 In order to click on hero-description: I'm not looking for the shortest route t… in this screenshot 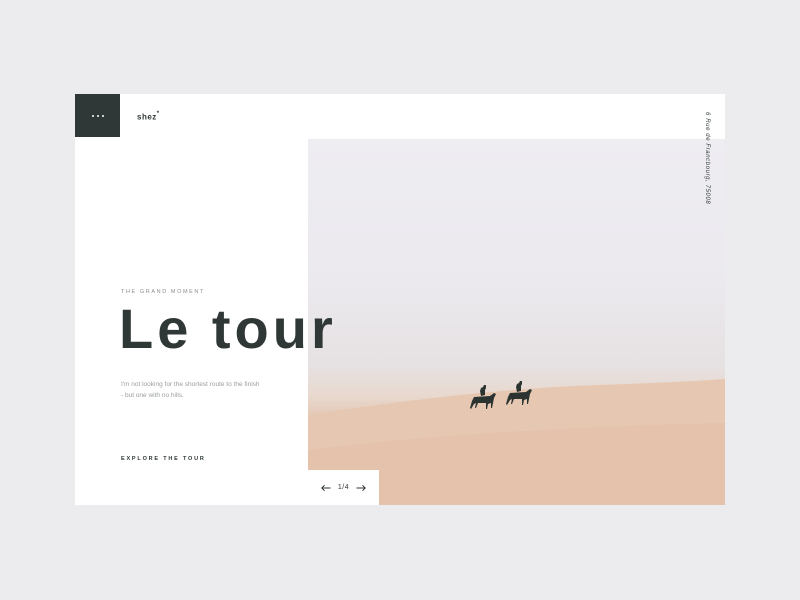, I will do `click(190, 390)`.